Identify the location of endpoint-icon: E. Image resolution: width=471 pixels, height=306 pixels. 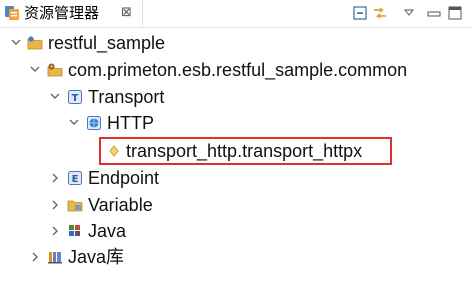
(75, 178).